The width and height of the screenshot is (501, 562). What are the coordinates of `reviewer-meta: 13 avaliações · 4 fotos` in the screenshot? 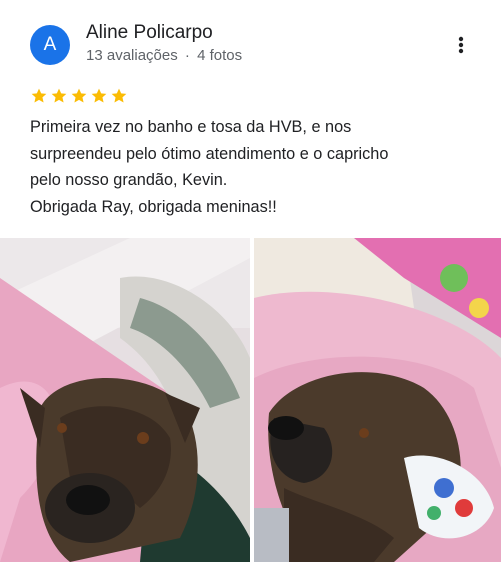 It's located at (164, 55).